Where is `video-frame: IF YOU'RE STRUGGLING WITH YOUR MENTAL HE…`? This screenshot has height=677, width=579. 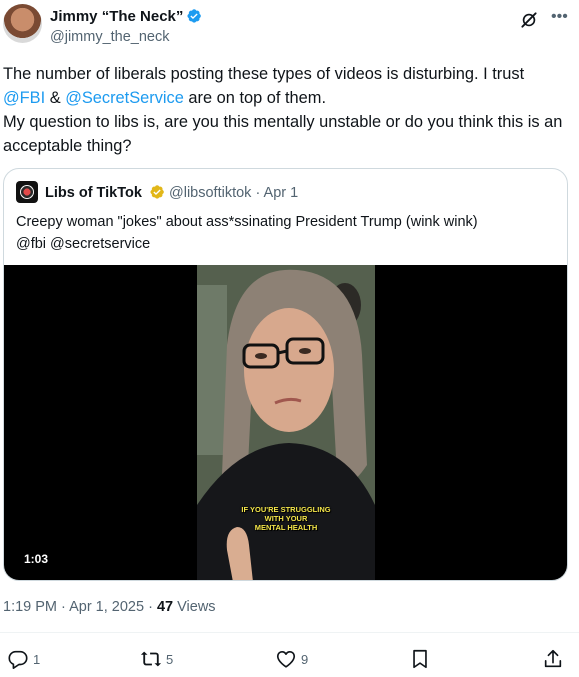 video-frame: IF YOU'RE STRUGGLING WITH YOUR MENTAL HE… is located at coordinates (286, 422).